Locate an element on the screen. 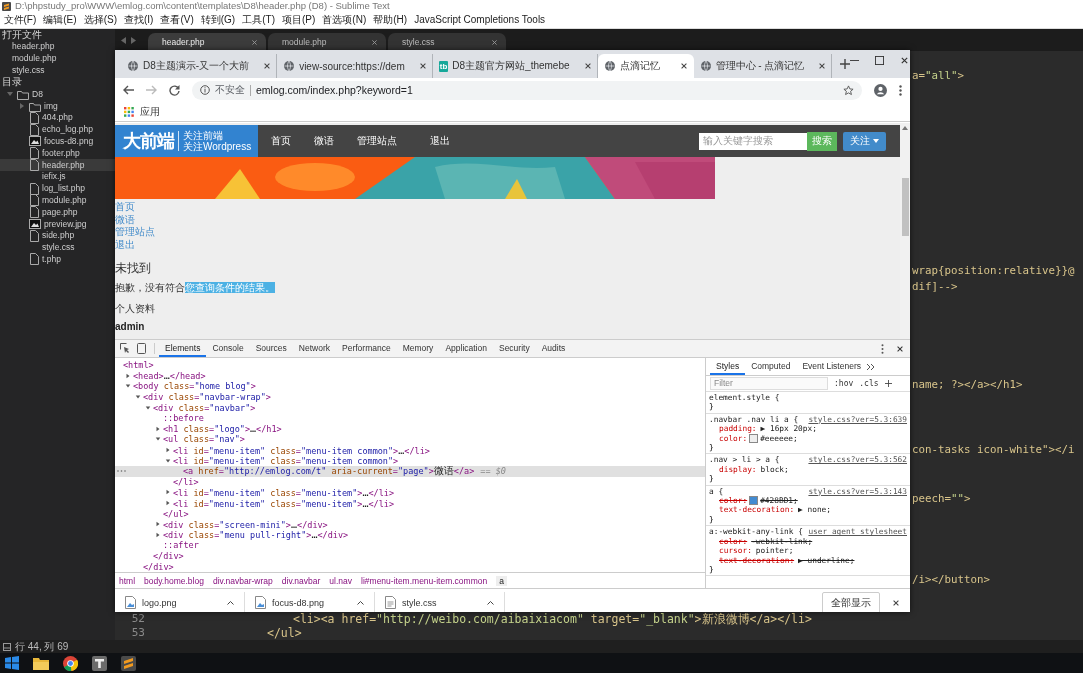  dom-node: </ul> is located at coordinates (176, 513).